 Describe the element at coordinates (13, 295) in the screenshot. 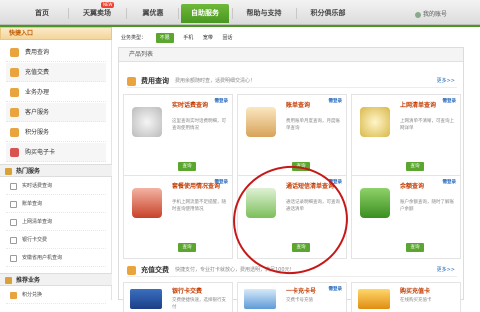

I see `points-exchange-icon` at that location.